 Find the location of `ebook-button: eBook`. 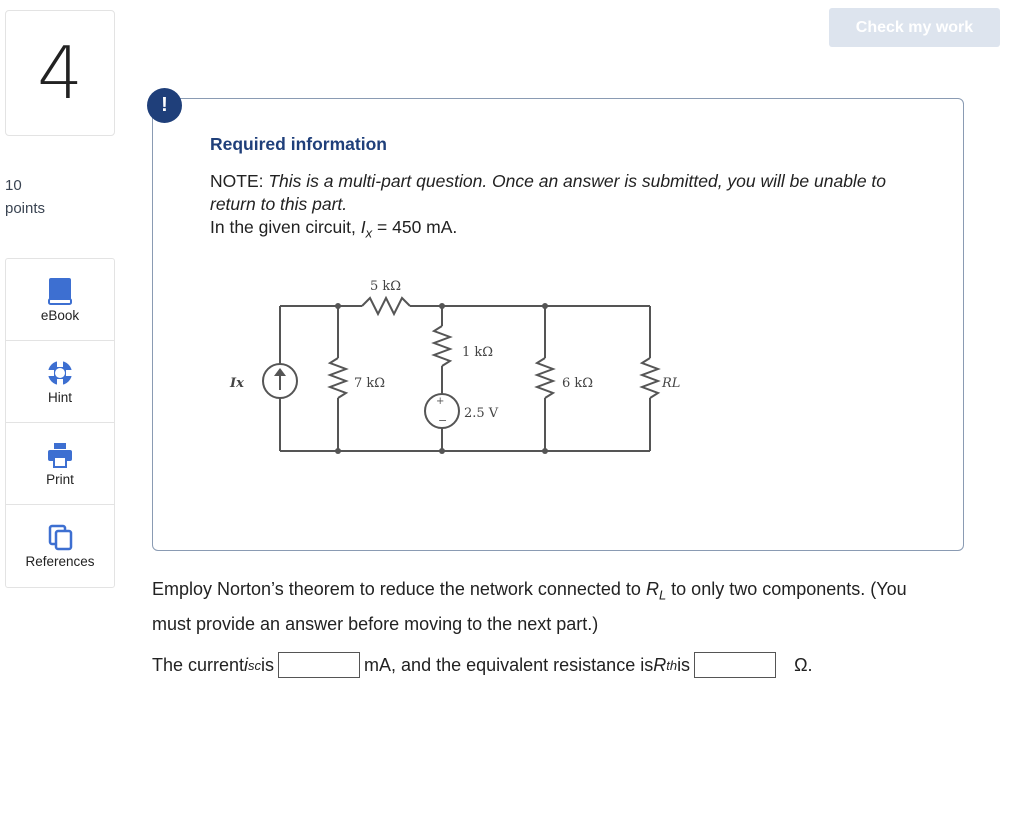

ebook-button: eBook is located at coordinates (60, 300).